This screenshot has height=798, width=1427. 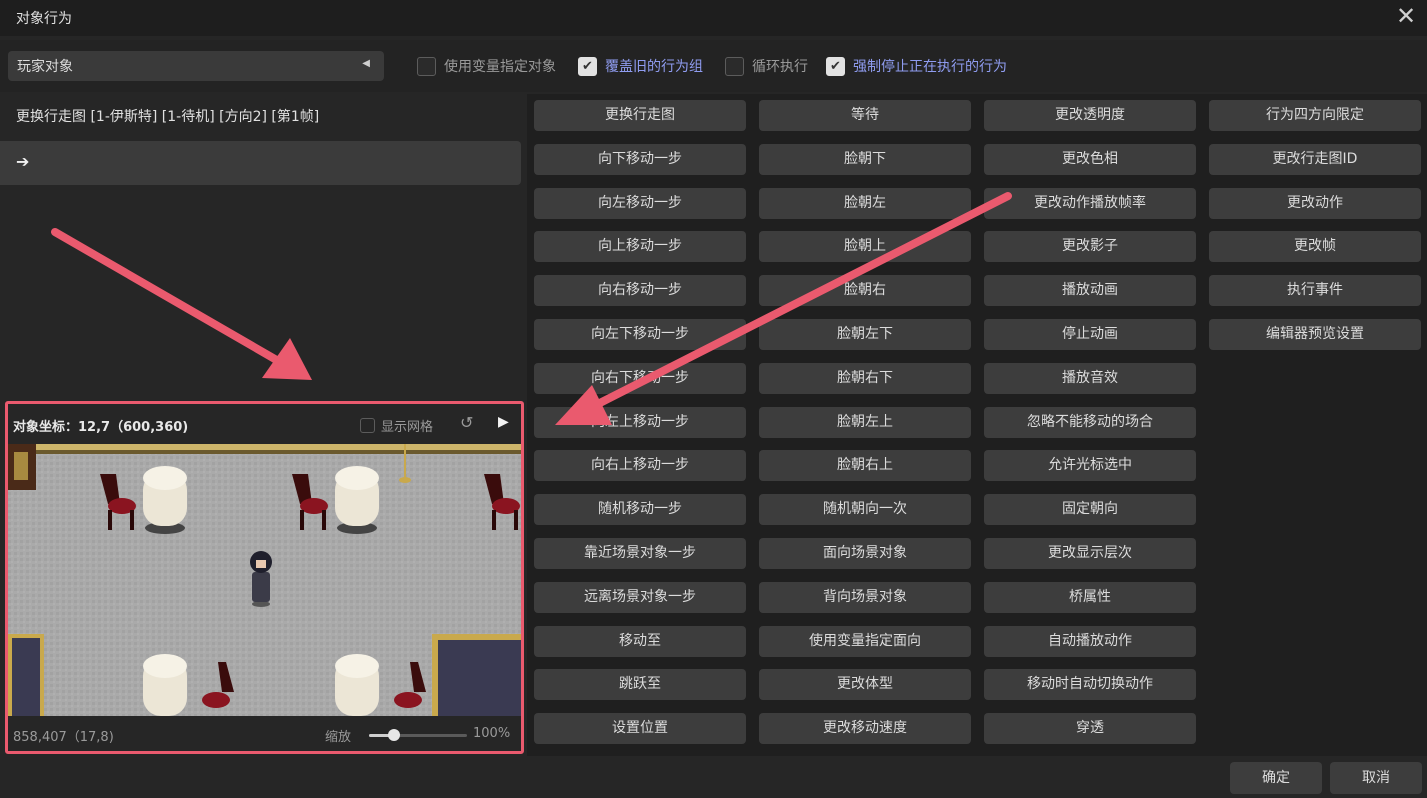 I want to click on window-title: 对象行为, so click(x=44, y=19).